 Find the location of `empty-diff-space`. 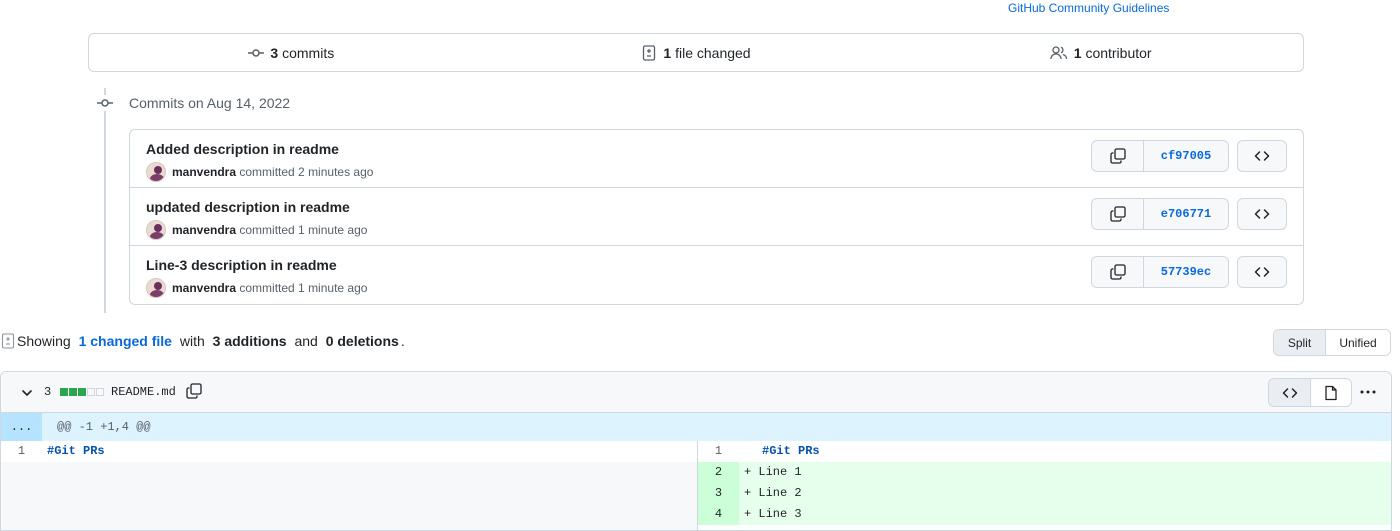

empty-diff-space is located at coordinates (349, 496).